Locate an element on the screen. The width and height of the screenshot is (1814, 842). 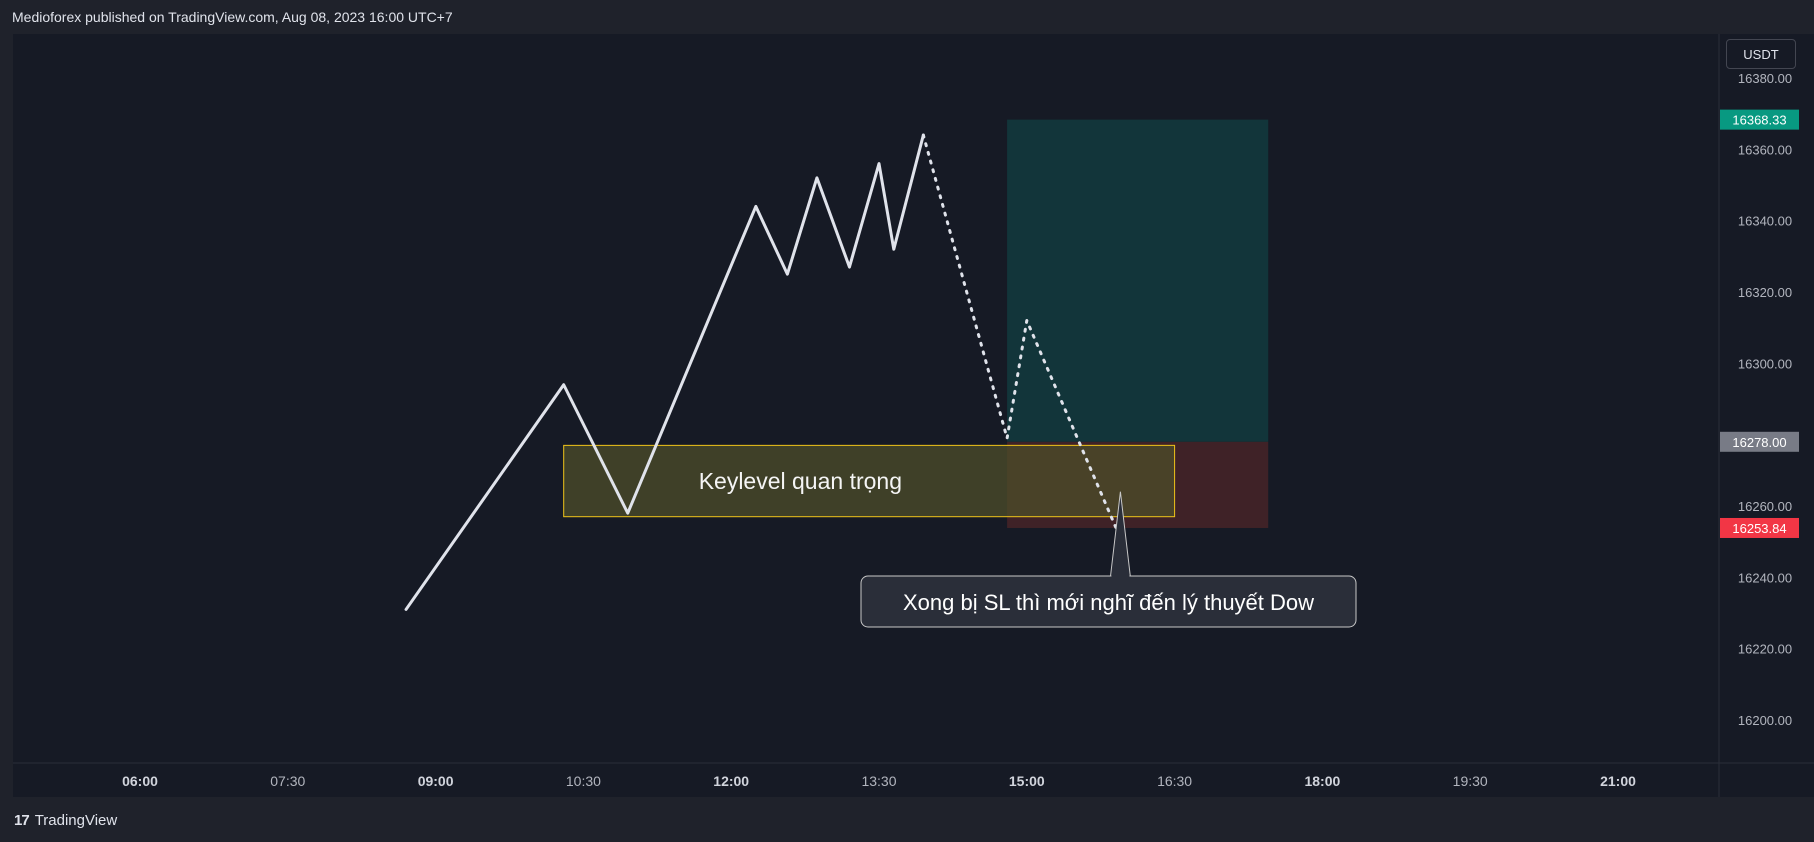
price-tick-label: 16240.00 is located at coordinates (1765, 577).